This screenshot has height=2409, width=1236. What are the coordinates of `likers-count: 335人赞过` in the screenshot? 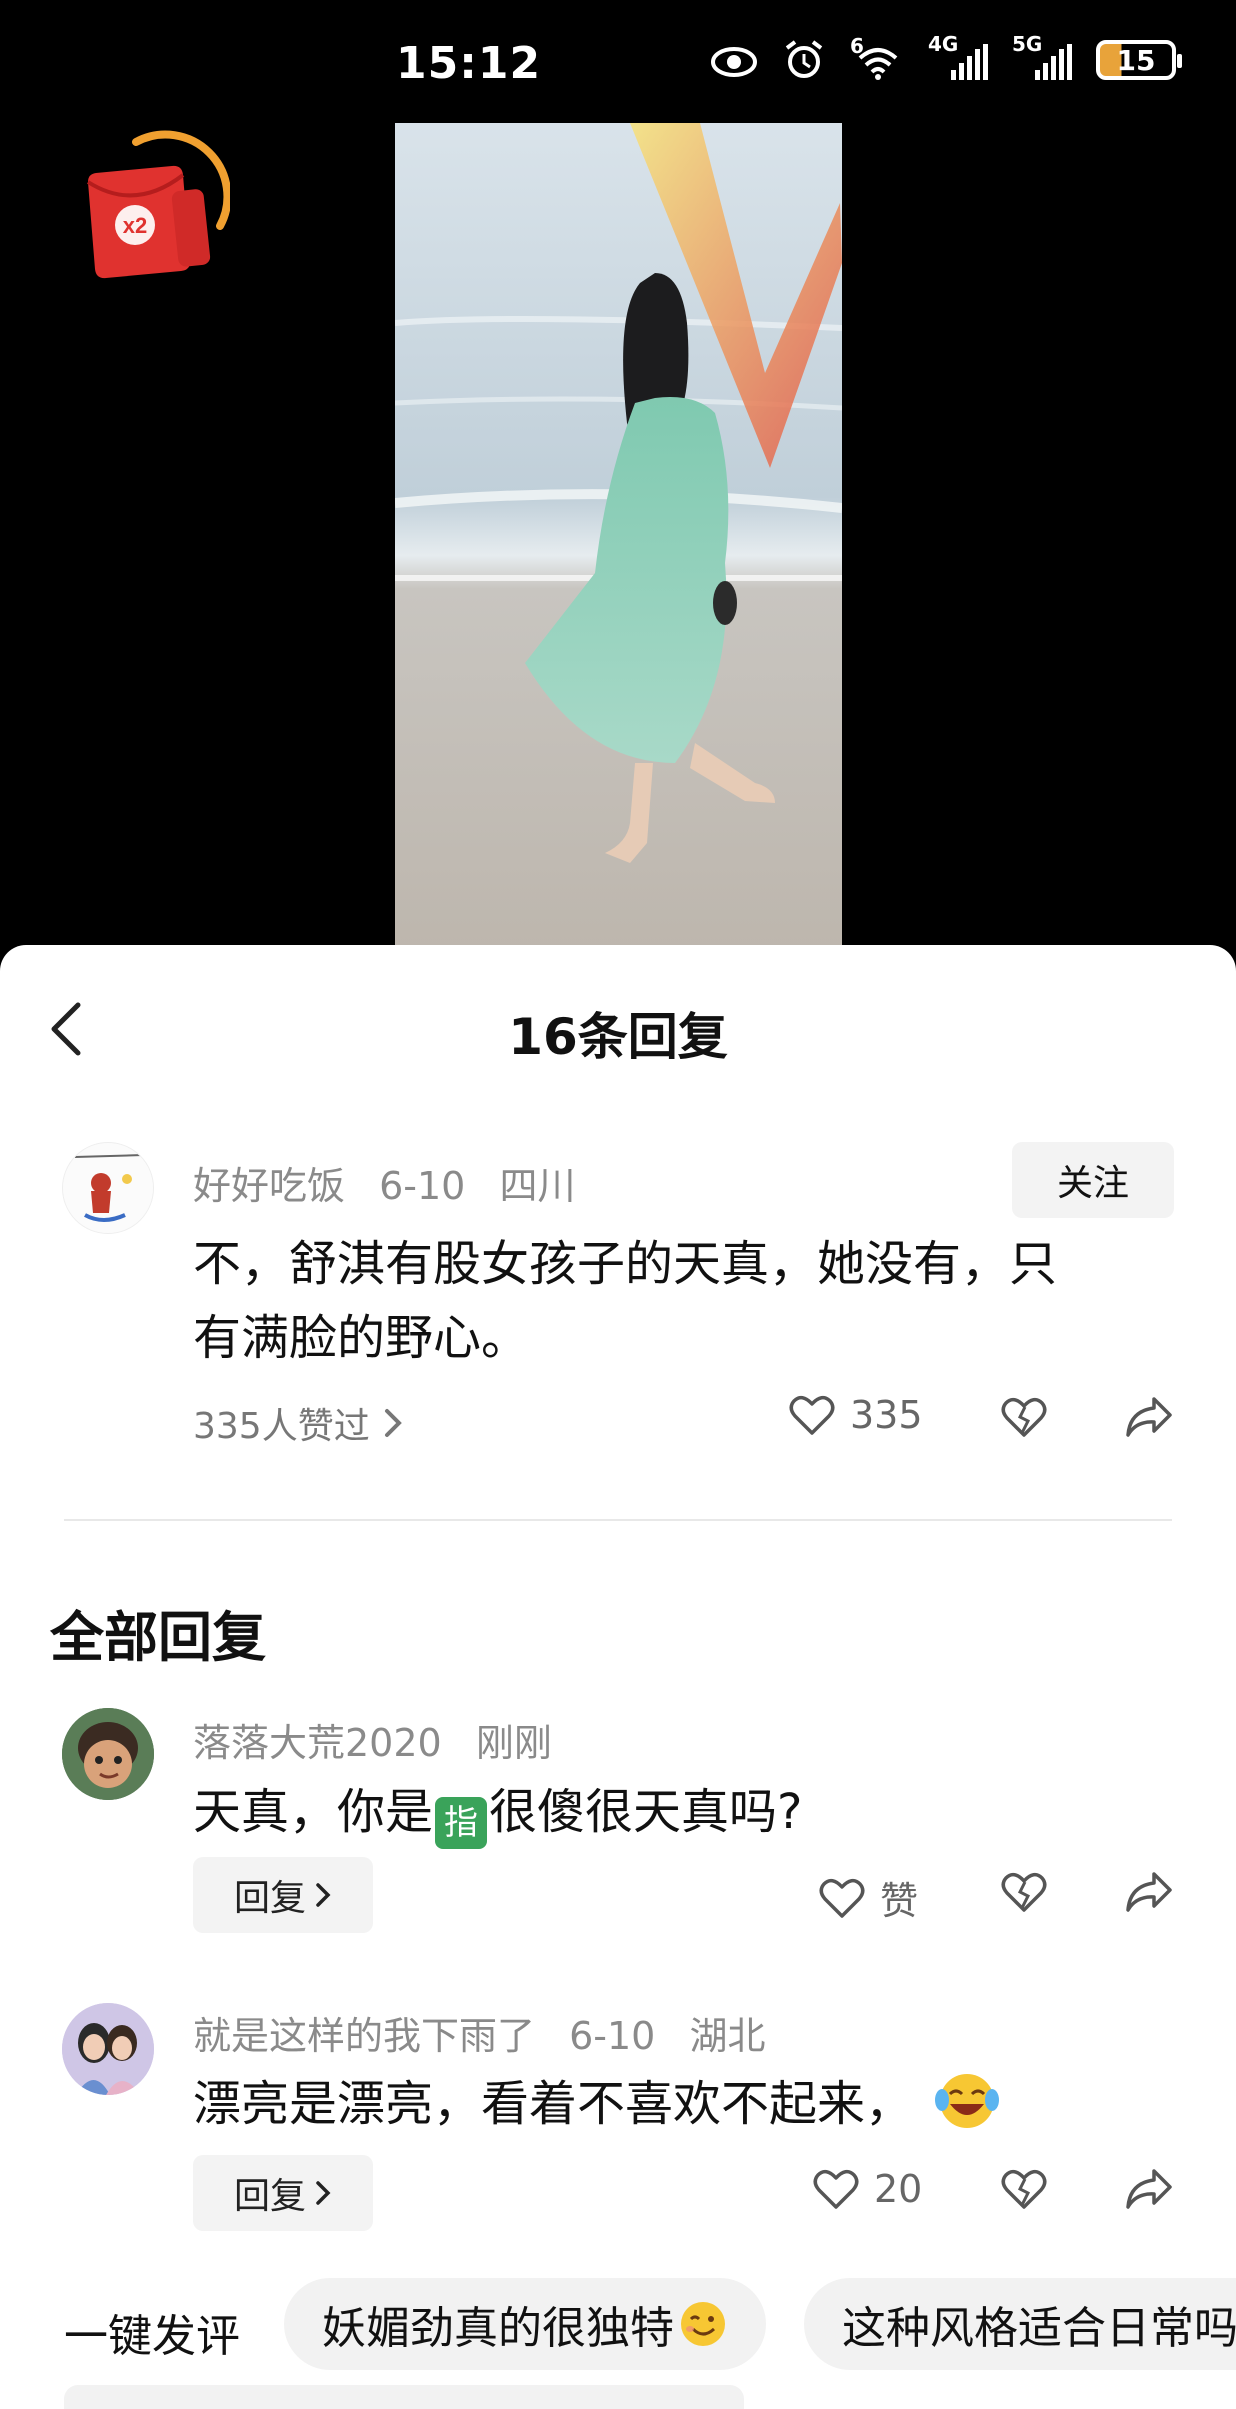 It's located at (281, 1426).